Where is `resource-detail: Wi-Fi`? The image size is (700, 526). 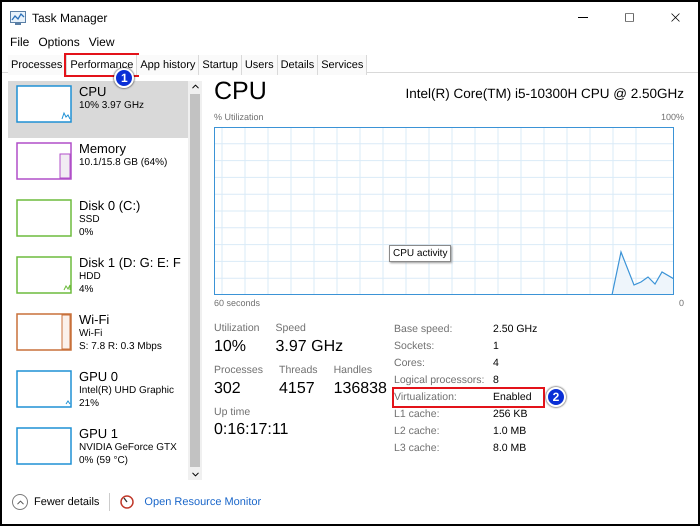
resource-detail: Wi-Fi is located at coordinates (91, 334).